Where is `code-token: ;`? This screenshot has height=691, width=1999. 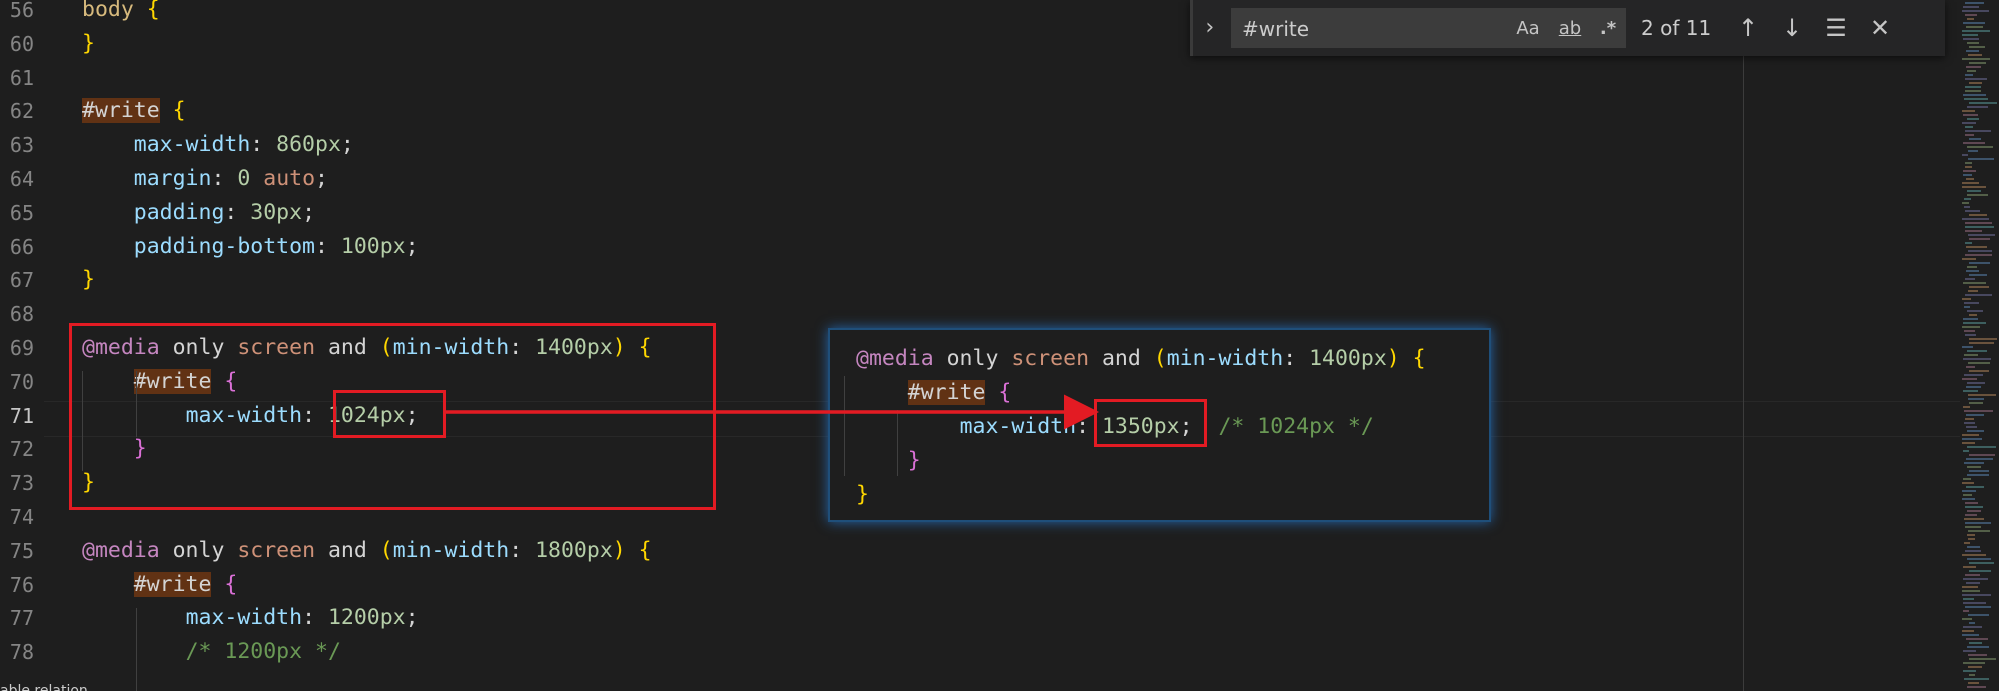
code-token: ; is located at coordinates (412, 618).